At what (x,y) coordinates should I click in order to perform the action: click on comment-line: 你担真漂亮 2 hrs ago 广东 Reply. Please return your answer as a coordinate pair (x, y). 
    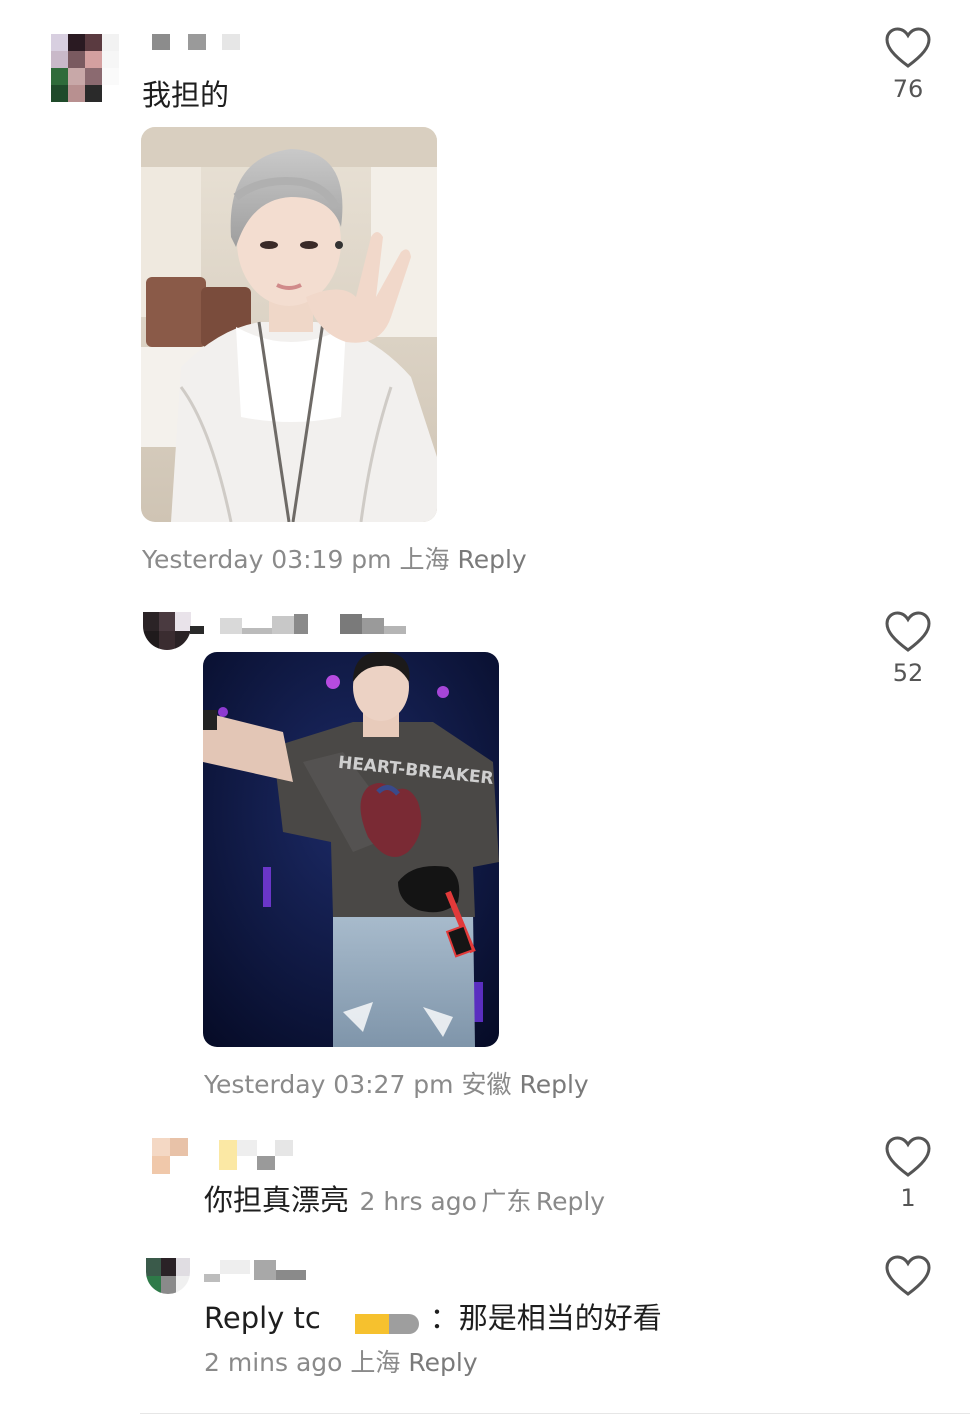
    Looking at the image, I should click on (404, 1198).